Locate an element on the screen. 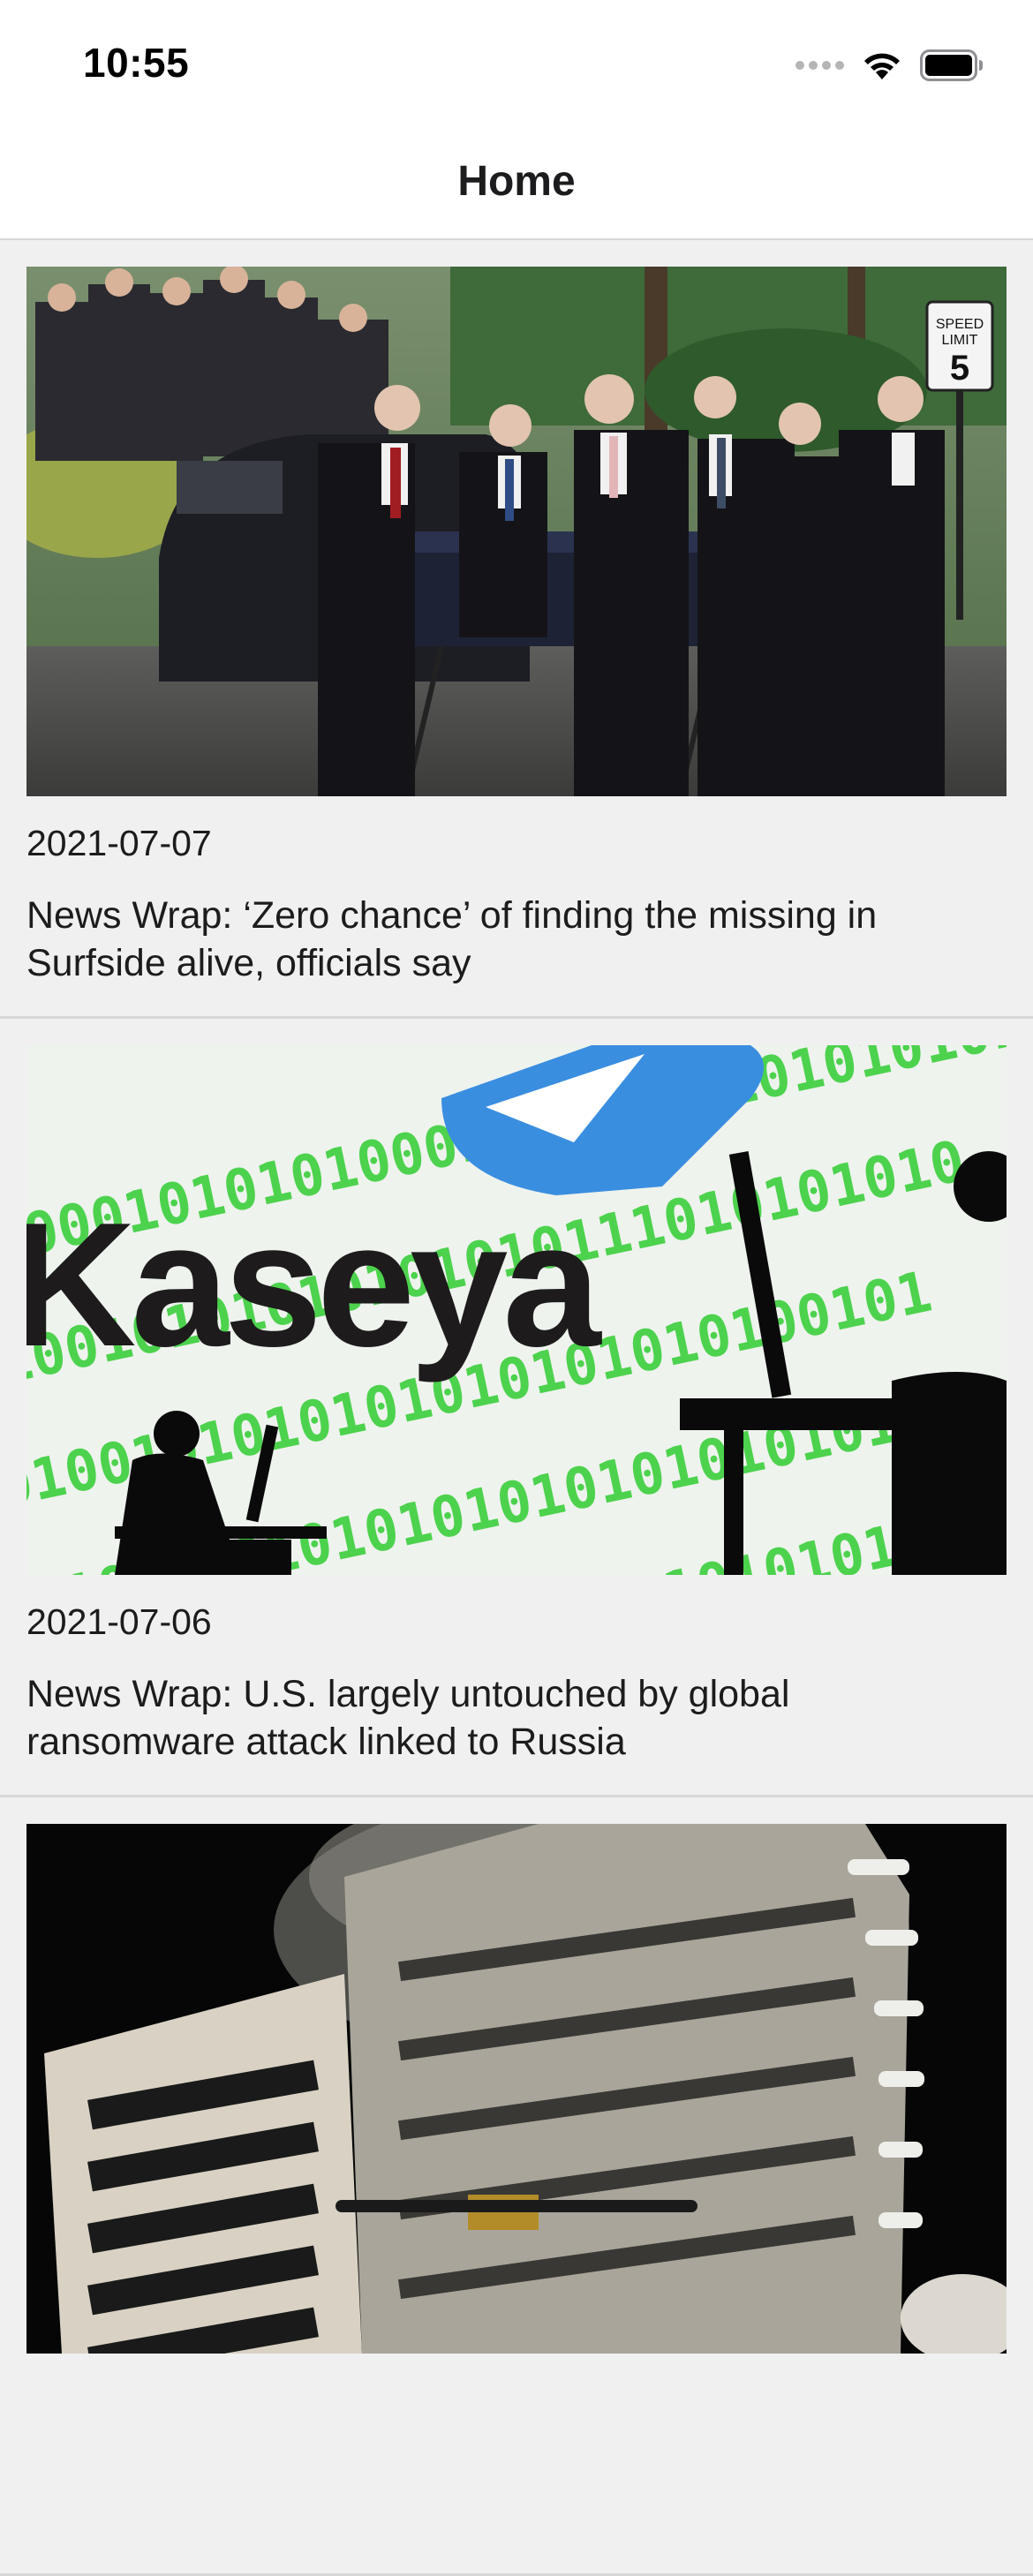  status-bar: 10:55 is located at coordinates (516, 66).